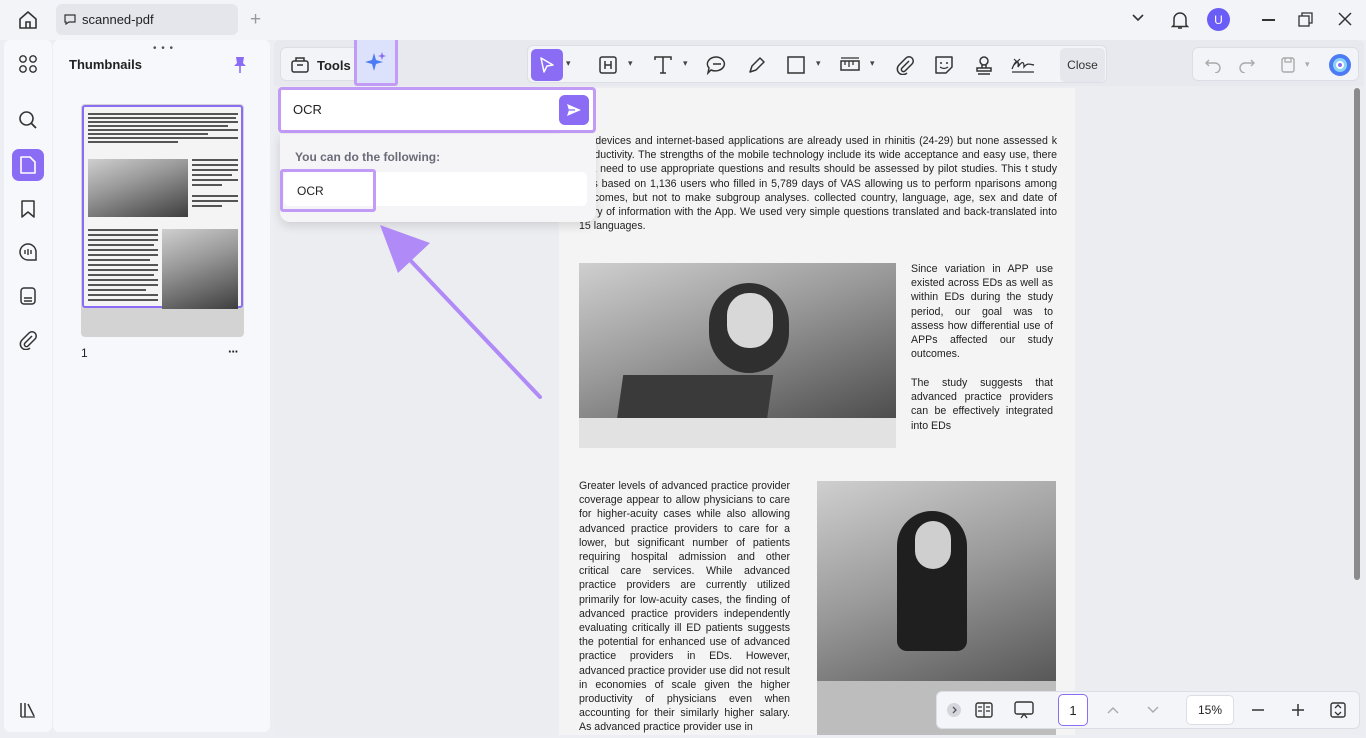 The image size is (1366, 738). Describe the element at coordinates (1258, 710) in the screenshot. I see `zoom-out-icon` at that location.